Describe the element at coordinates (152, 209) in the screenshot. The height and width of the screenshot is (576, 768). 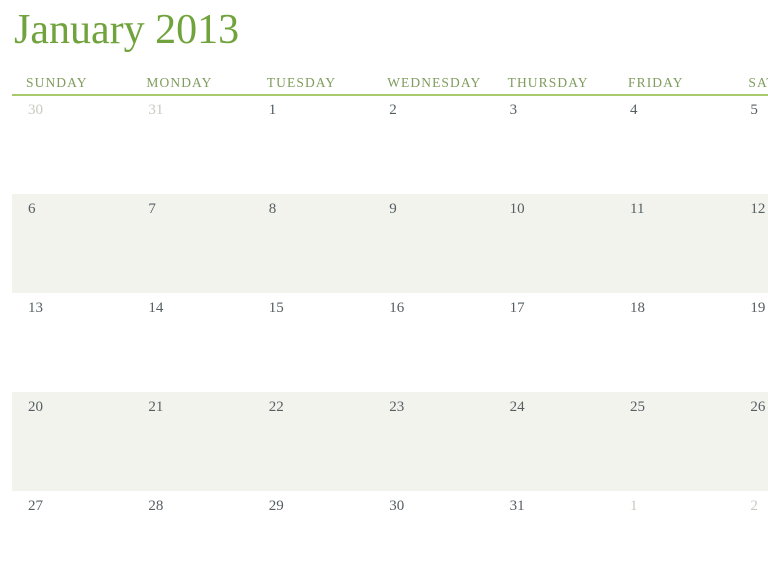
I see `day-number: 7` at that location.